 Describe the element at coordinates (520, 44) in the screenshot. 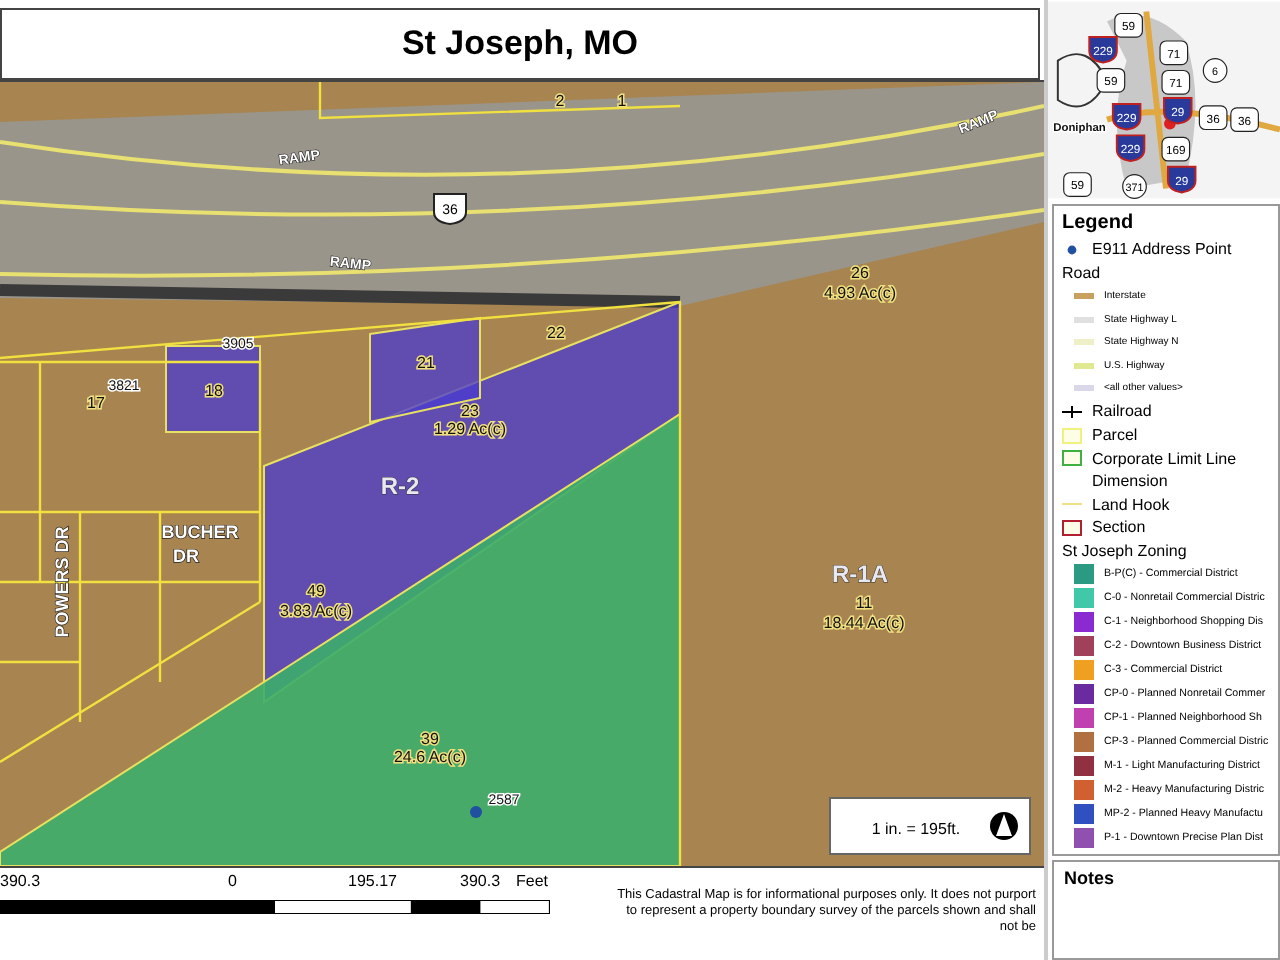

I see `map-title: St Joseph, MO` at that location.